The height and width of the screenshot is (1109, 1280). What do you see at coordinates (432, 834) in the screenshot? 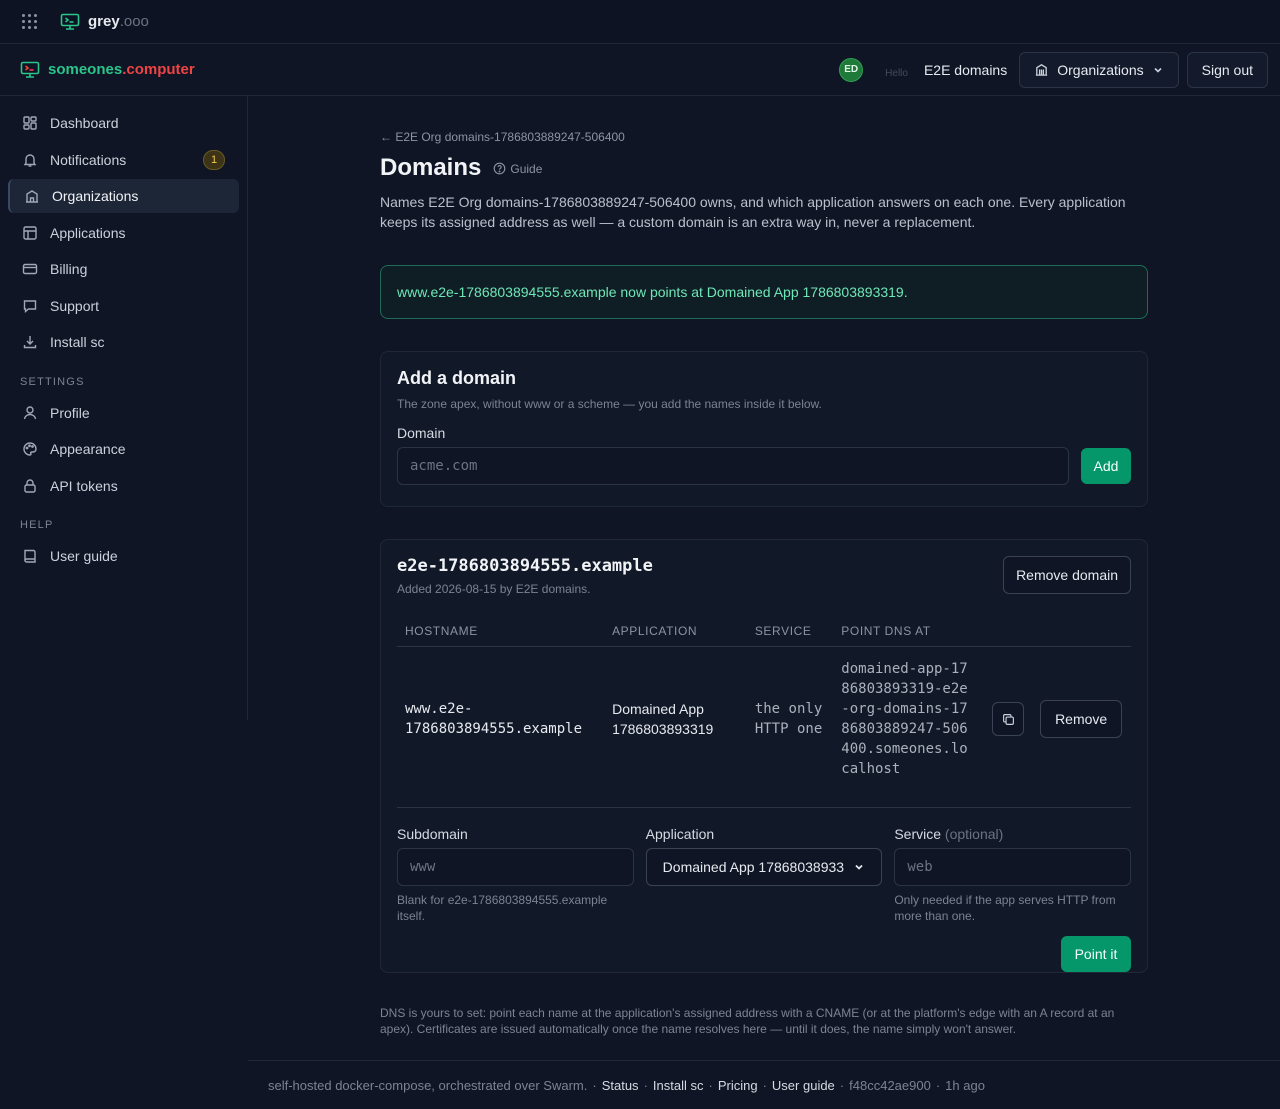
I see `subdomain-label: Subdomain` at bounding box center [432, 834].